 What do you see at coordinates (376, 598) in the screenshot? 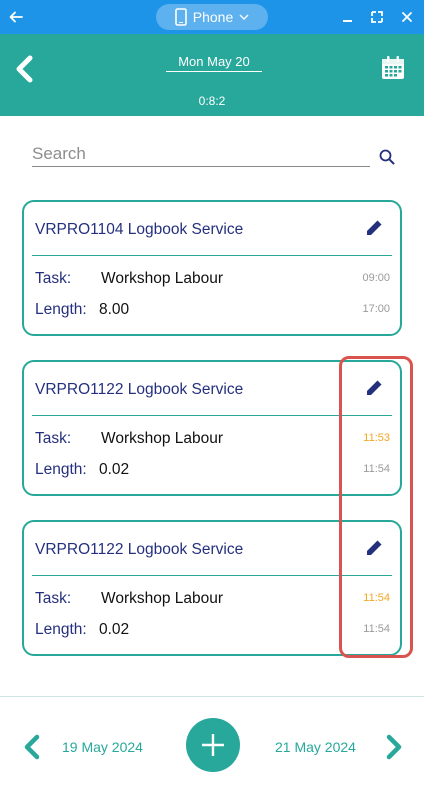
I see `start-time: 11:54` at bounding box center [376, 598].